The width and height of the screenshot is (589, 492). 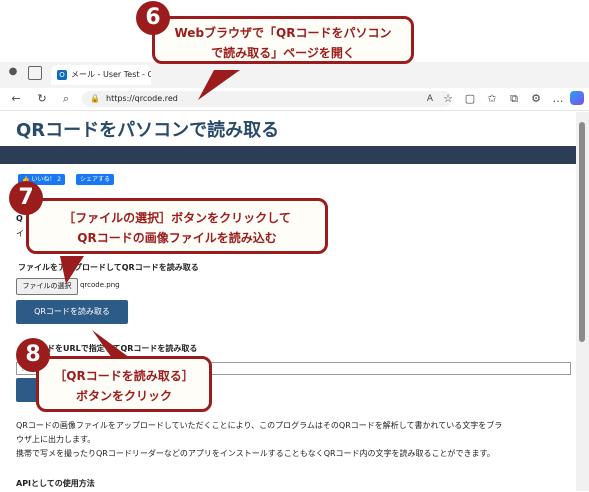 I want to click on callout-6-line-2: で読み取る」ページを開く, so click(x=283, y=53).